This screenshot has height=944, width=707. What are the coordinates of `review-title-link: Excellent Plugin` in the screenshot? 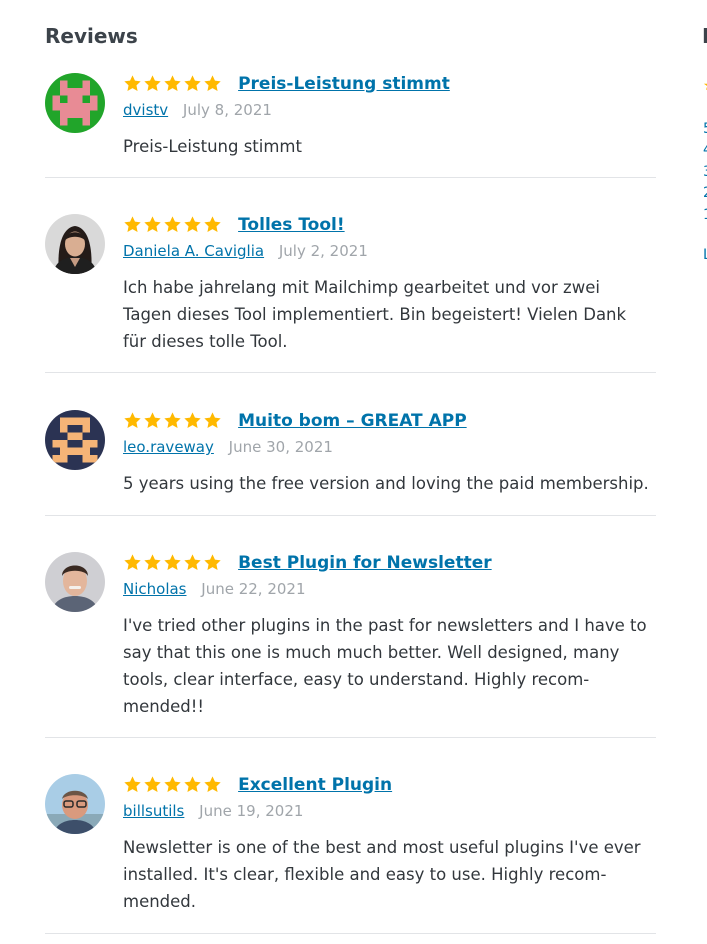 It's located at (315, 785).